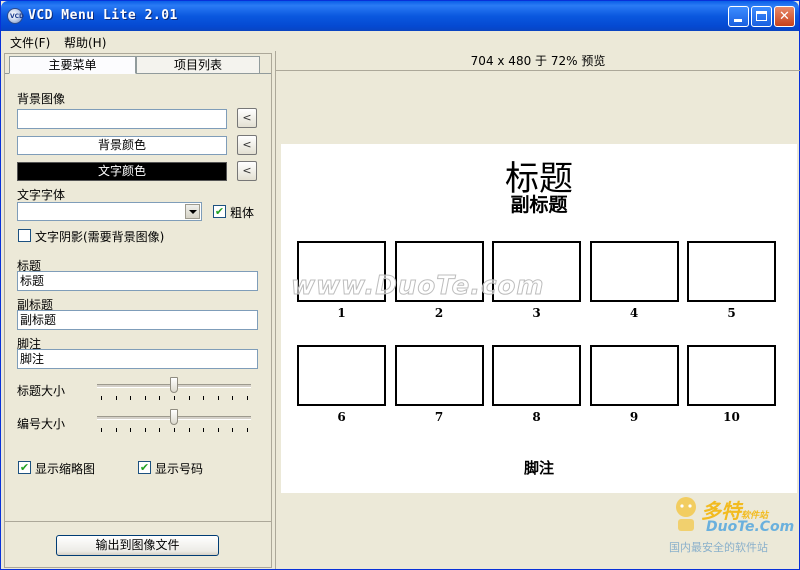 The width and height of the screenshot is (800, 570). I want to click on maximize-button, so click(761, 16).